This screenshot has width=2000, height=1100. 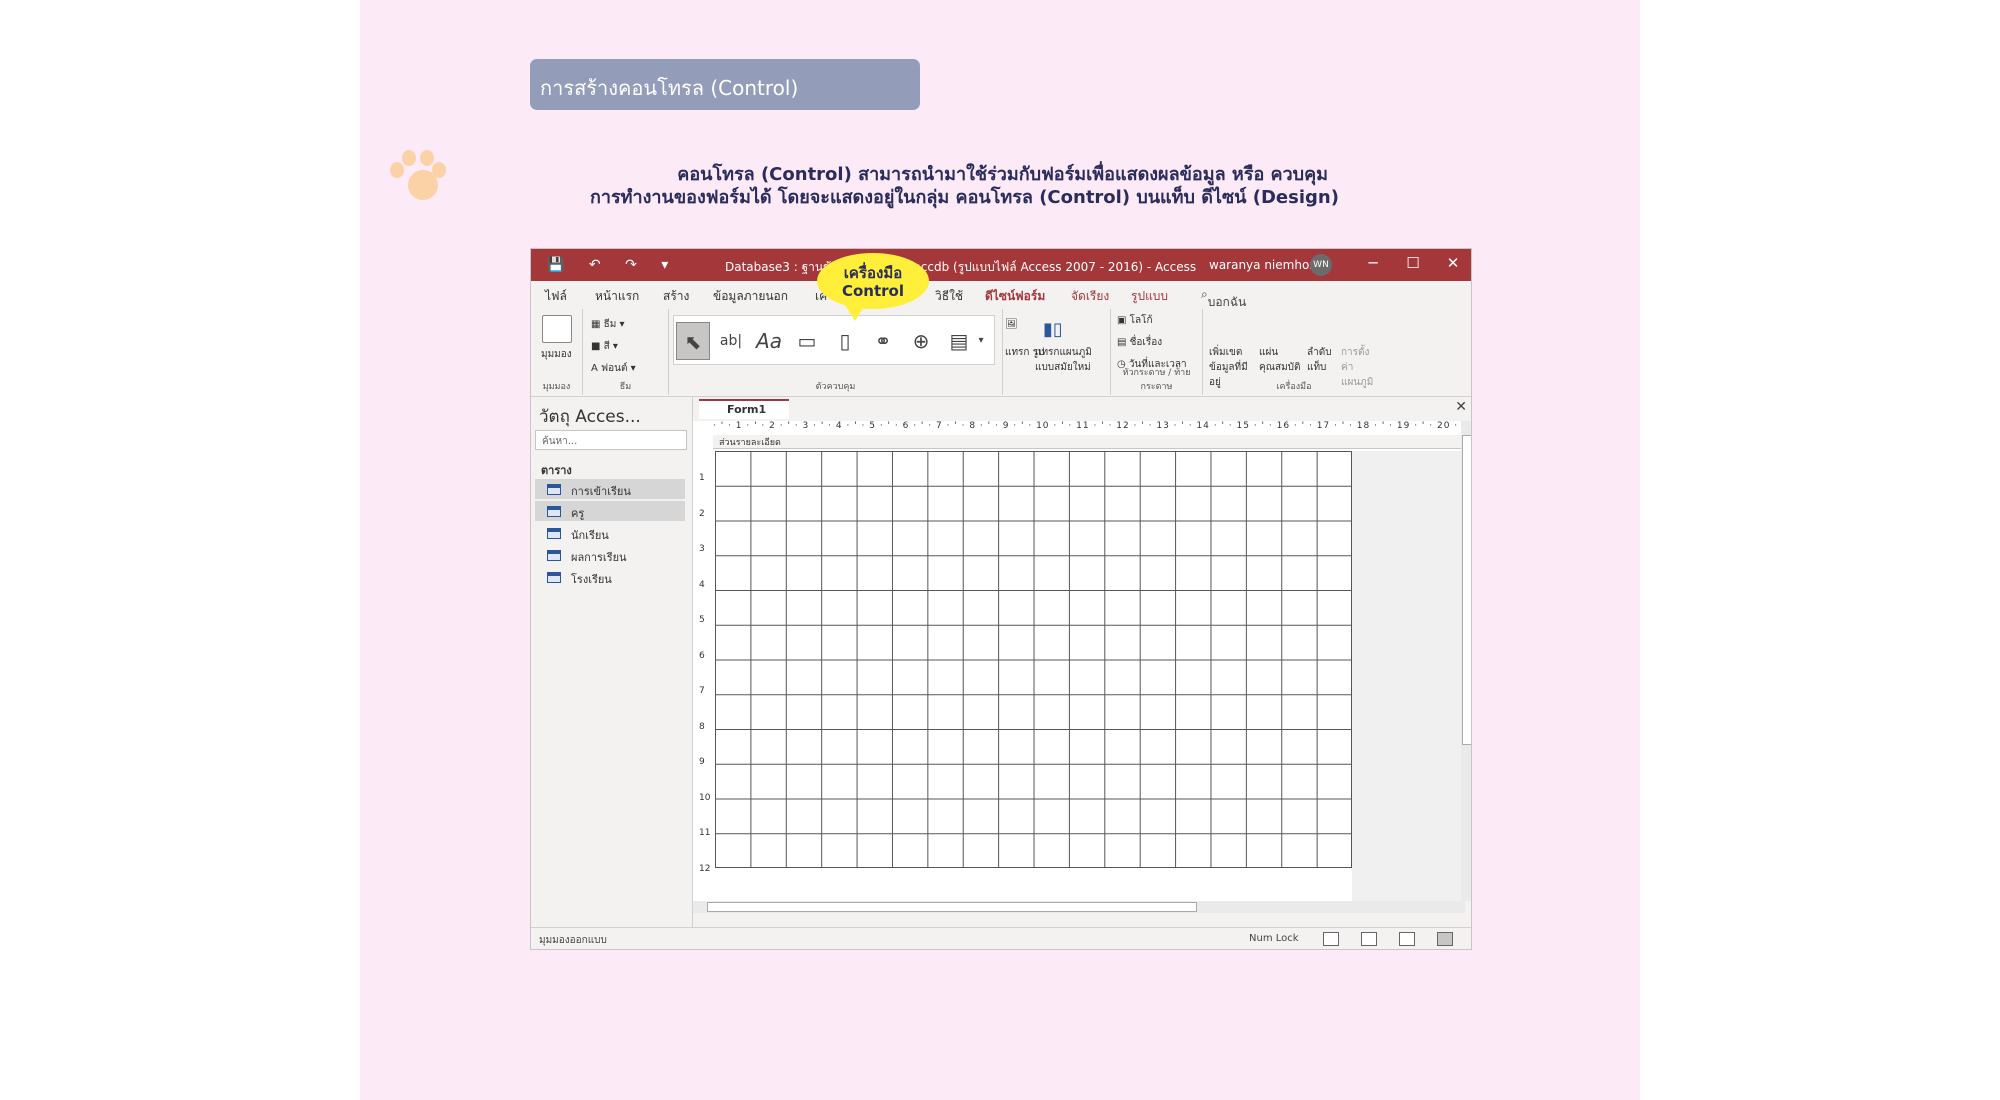 What do you see at coordinates (591, 579) in the screenshot?
I see `nav-item-label: โรงเรียน` at bounding box center [591, 579].